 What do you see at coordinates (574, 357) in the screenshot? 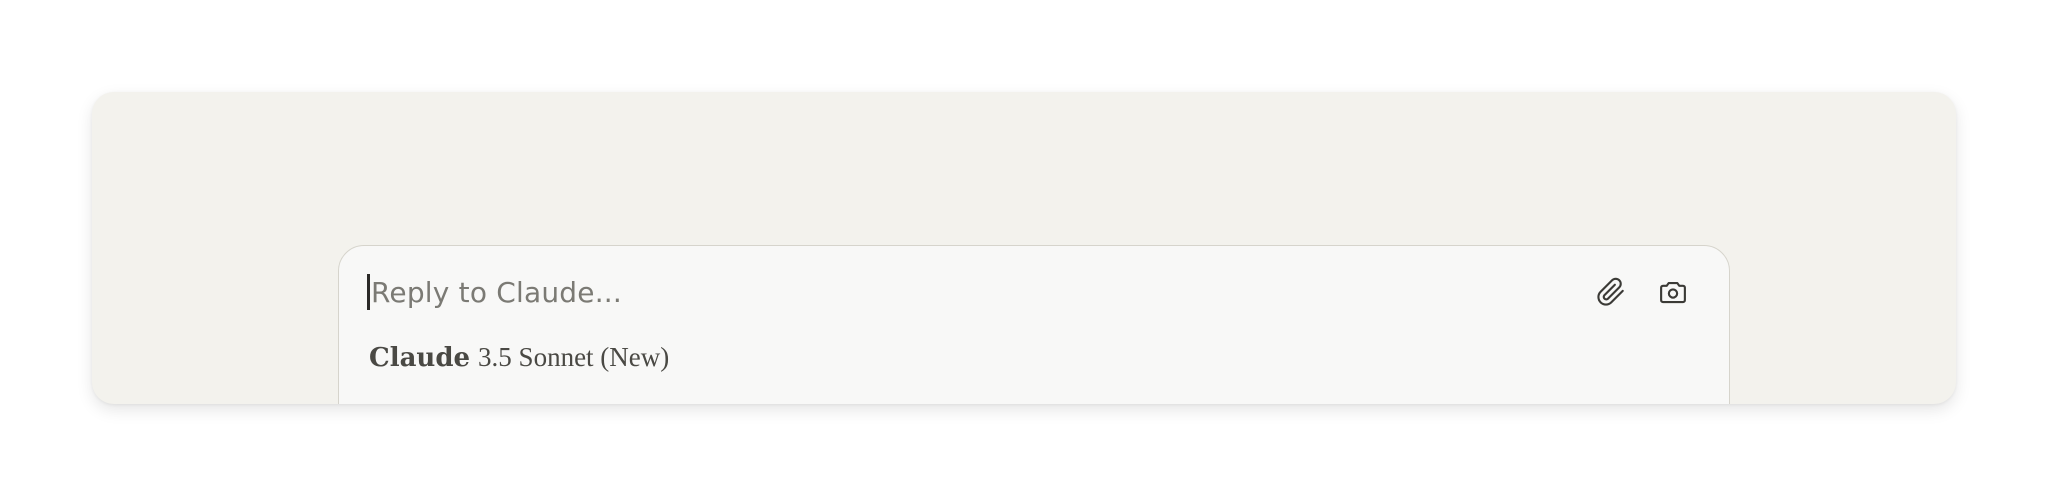
I see `model-version: 3.5 Sonnet (New)` at bounding box center [574, 357].